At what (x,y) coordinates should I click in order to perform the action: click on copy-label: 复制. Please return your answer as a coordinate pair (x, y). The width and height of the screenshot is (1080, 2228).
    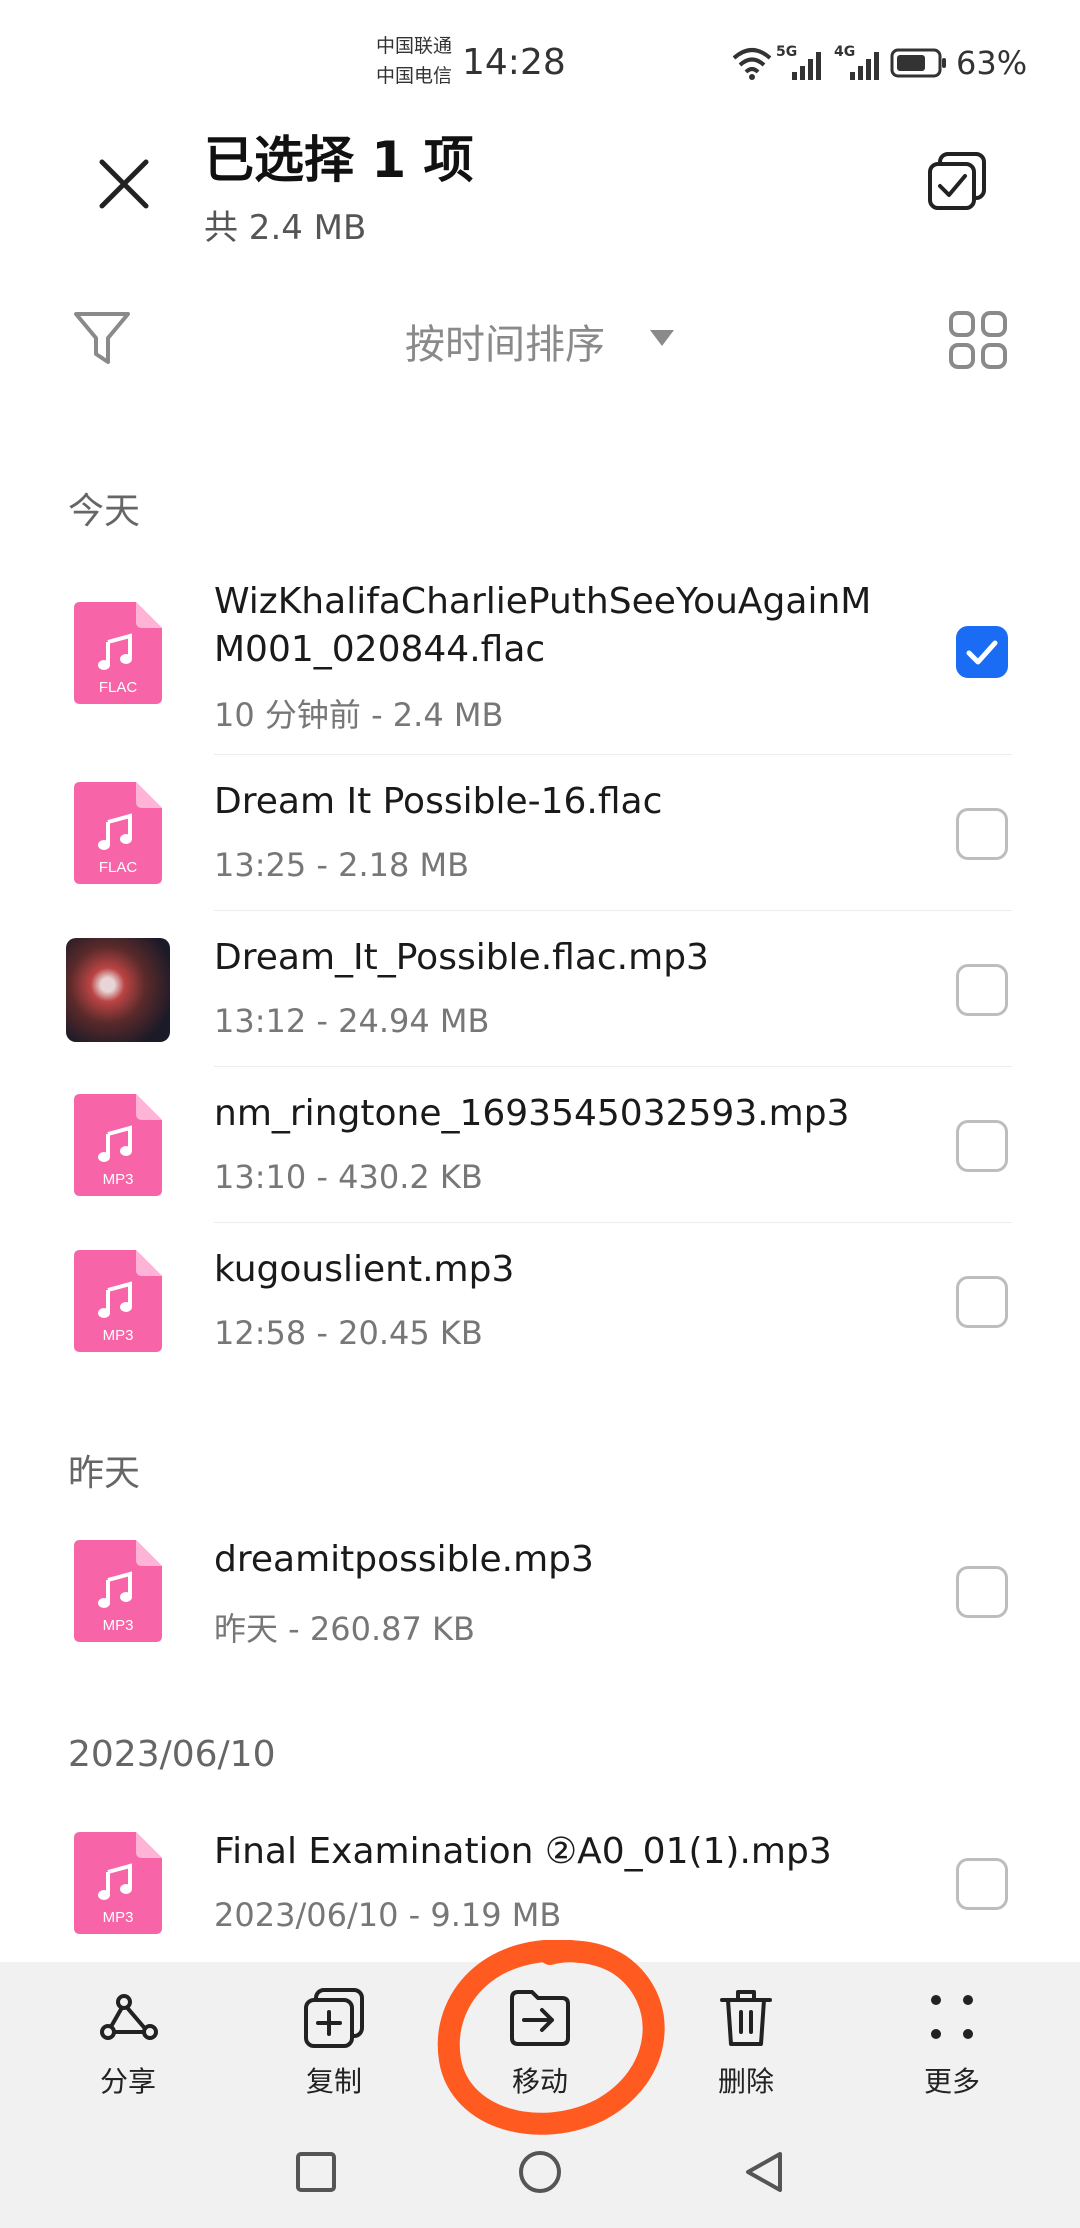
    Looking at the image, I should click on (333, 2081).